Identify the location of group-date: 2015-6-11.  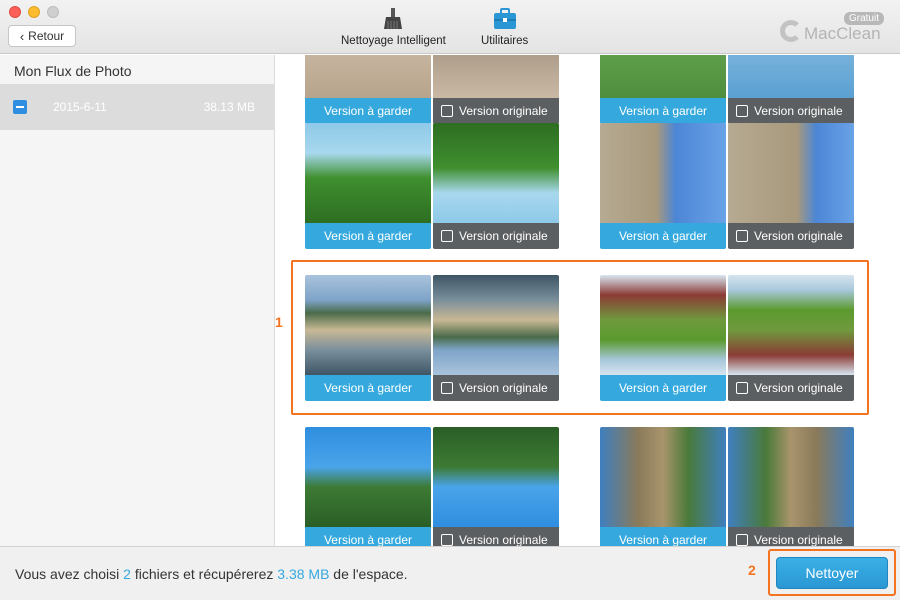
(80, 107).